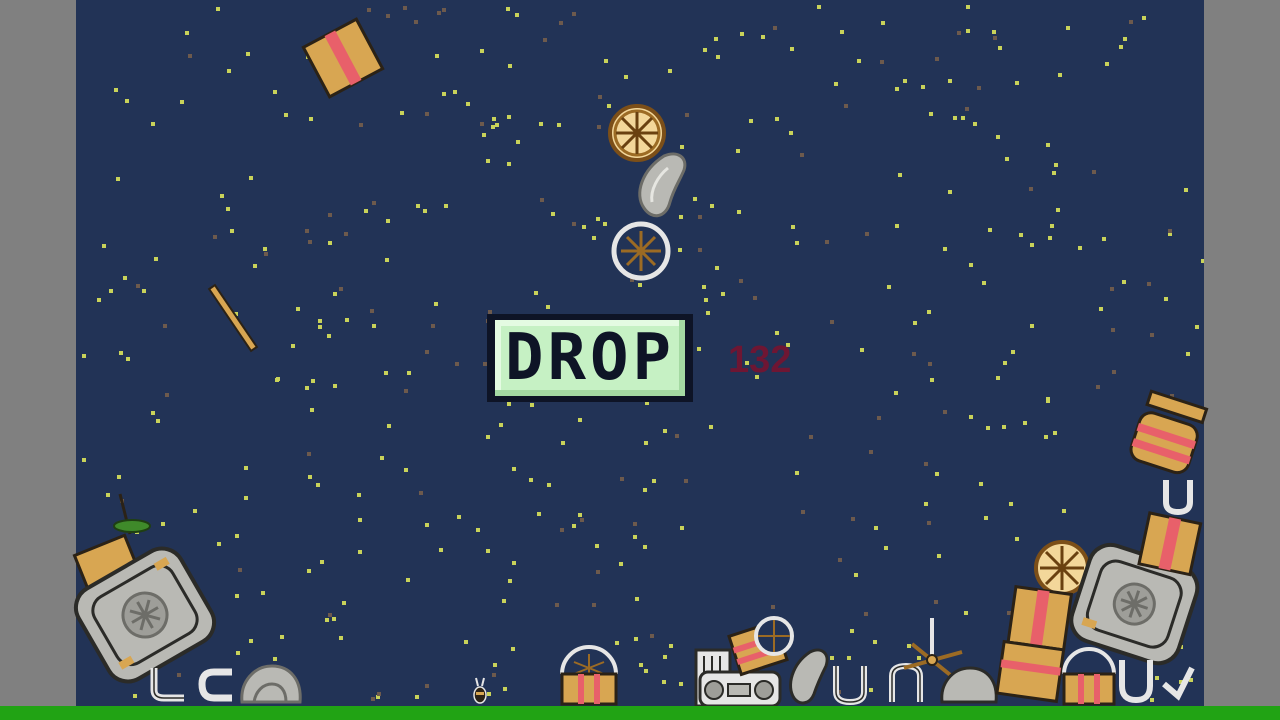 The width and height of the screenshot is (1280, 720). I want to click on drop-button-face: DROP, so click(590, 358).